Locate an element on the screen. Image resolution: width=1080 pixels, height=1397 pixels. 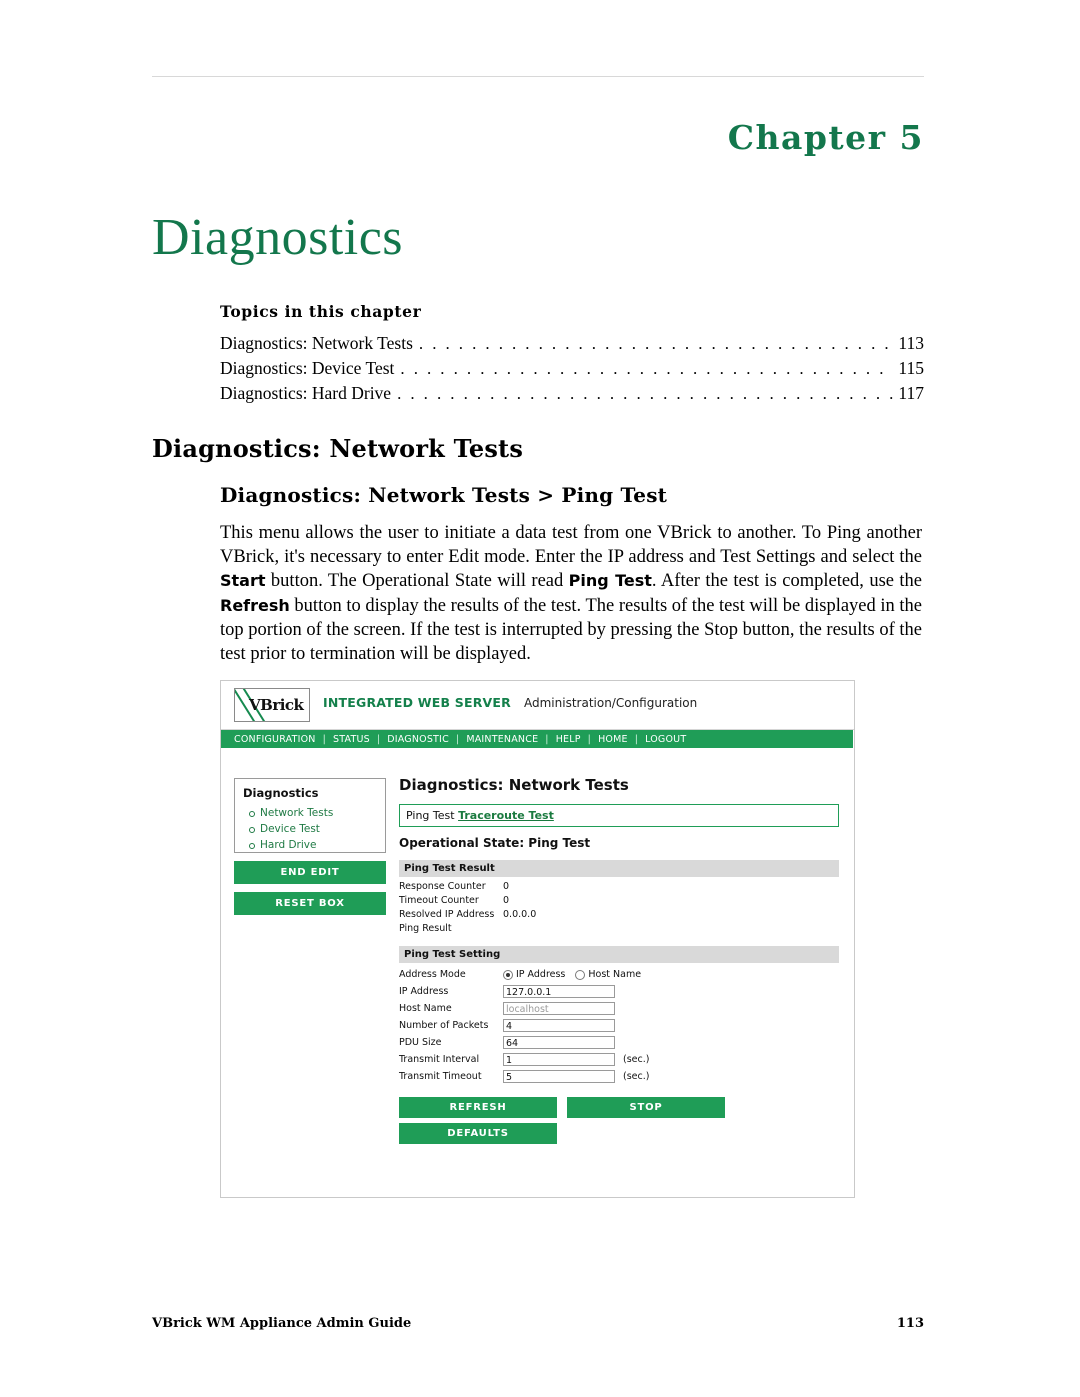
action-button-row: REFRESH STOP is located at coordinates (619, 1107).